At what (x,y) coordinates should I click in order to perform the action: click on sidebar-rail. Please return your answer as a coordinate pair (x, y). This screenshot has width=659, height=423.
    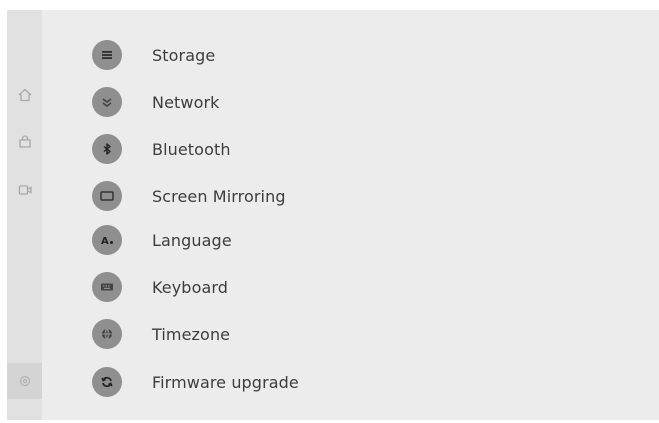
    Looking at the image, I should click on (24, 215).